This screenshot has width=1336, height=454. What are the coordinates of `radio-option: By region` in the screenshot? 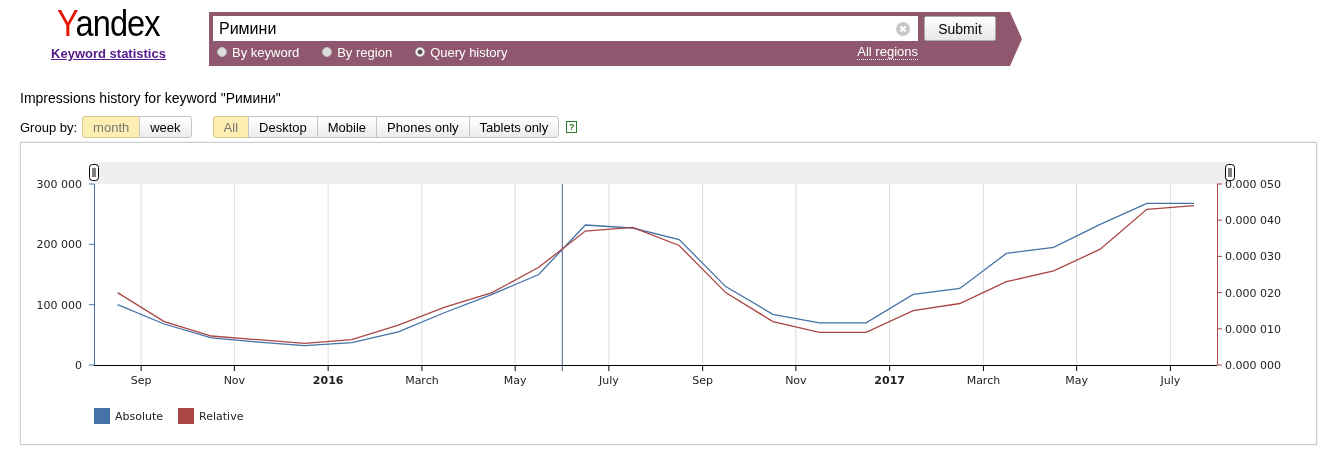 It's located at (357, 52).